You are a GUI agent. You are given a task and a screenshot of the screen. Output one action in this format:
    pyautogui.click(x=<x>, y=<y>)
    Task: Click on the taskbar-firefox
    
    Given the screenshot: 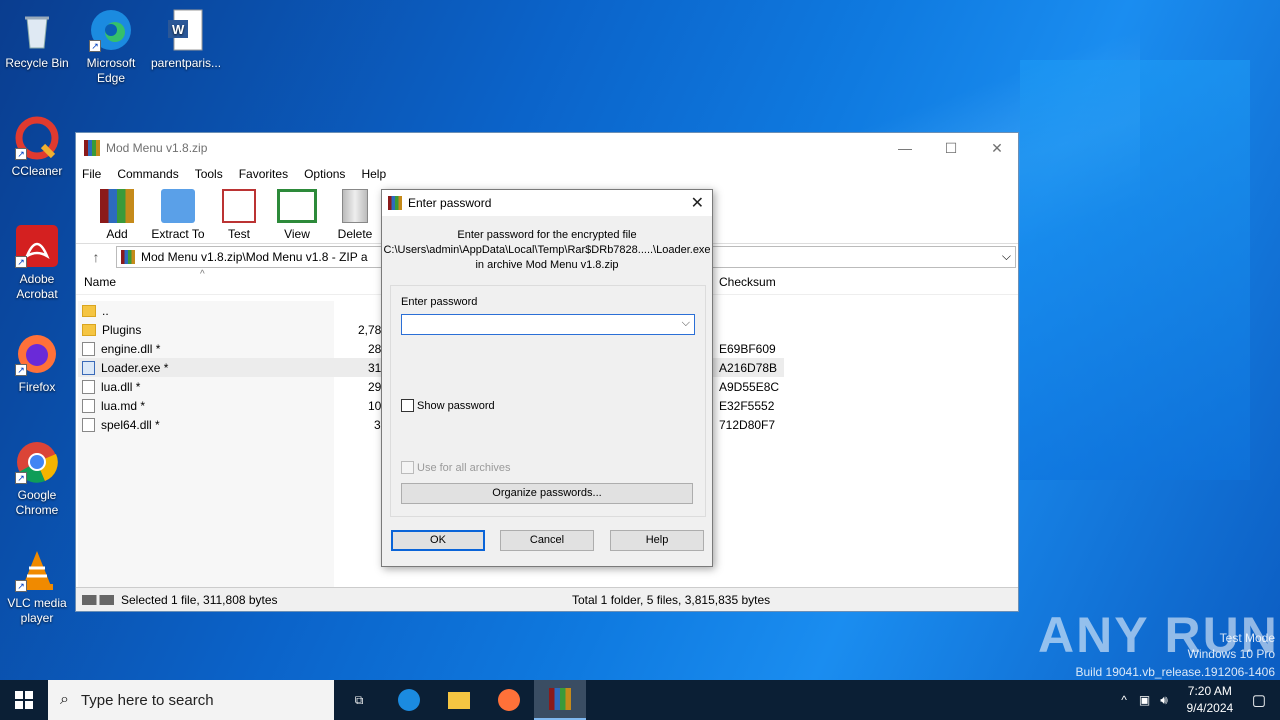 What is the action you would take?
    pyautogui.click(x=509, y=700)
    